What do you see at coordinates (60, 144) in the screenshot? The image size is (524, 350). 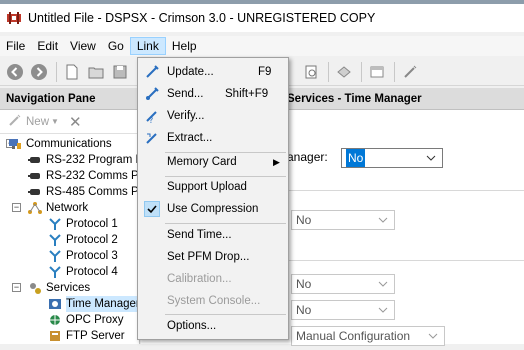 I see `tree-item-communications: Communications` at bounding box center [60, 144].